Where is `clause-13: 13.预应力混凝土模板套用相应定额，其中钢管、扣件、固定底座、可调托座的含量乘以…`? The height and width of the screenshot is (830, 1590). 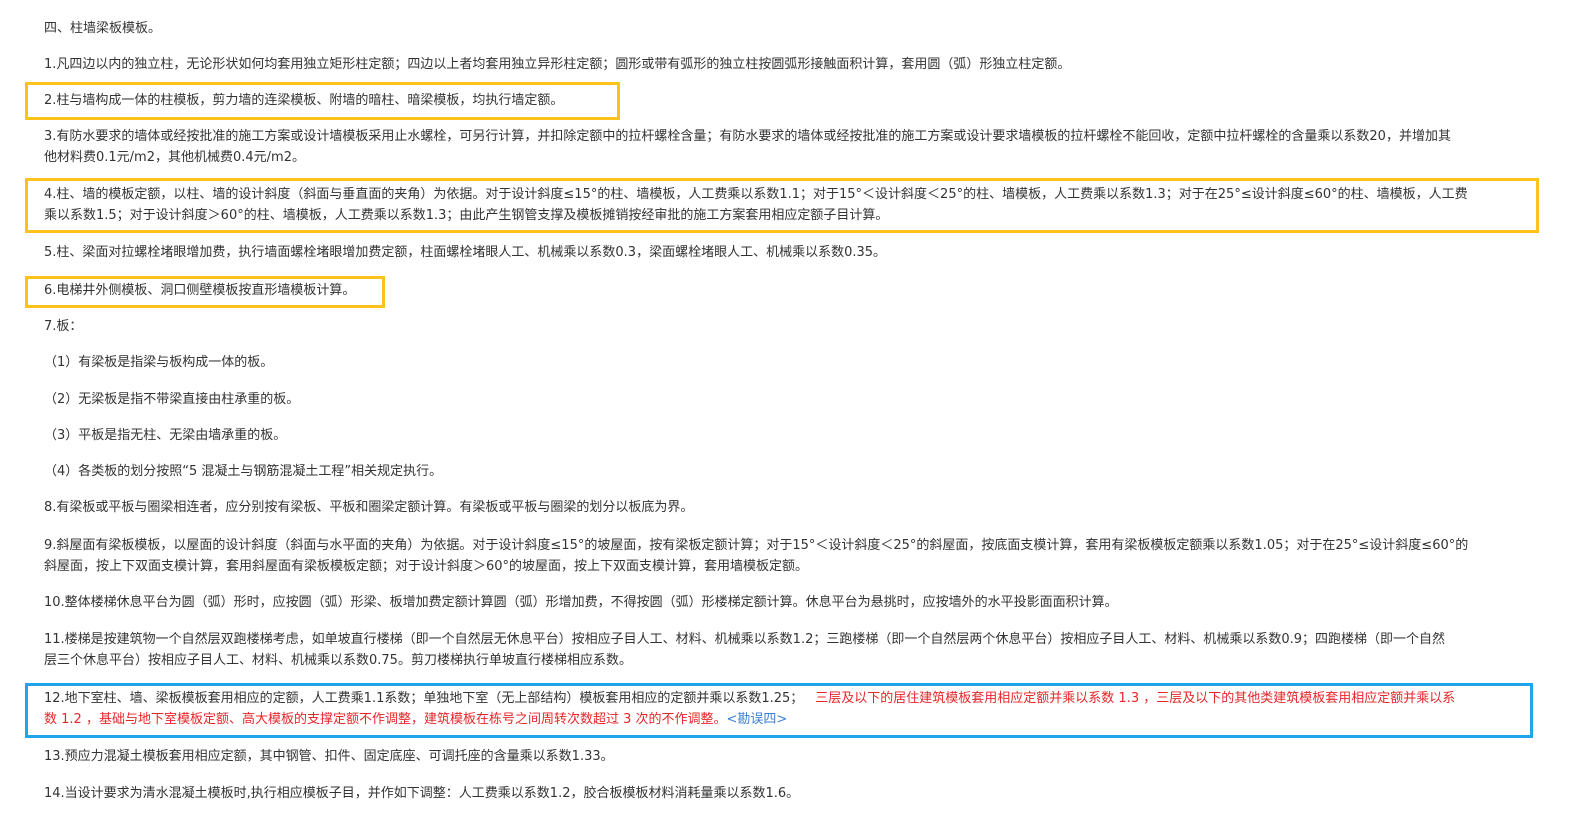
clause-13: 13.预应力混凝土模板套用相应定额，其中钢管、扣件、固定底座、可调托座的含量乘以… is located at coordinates (329, 756).